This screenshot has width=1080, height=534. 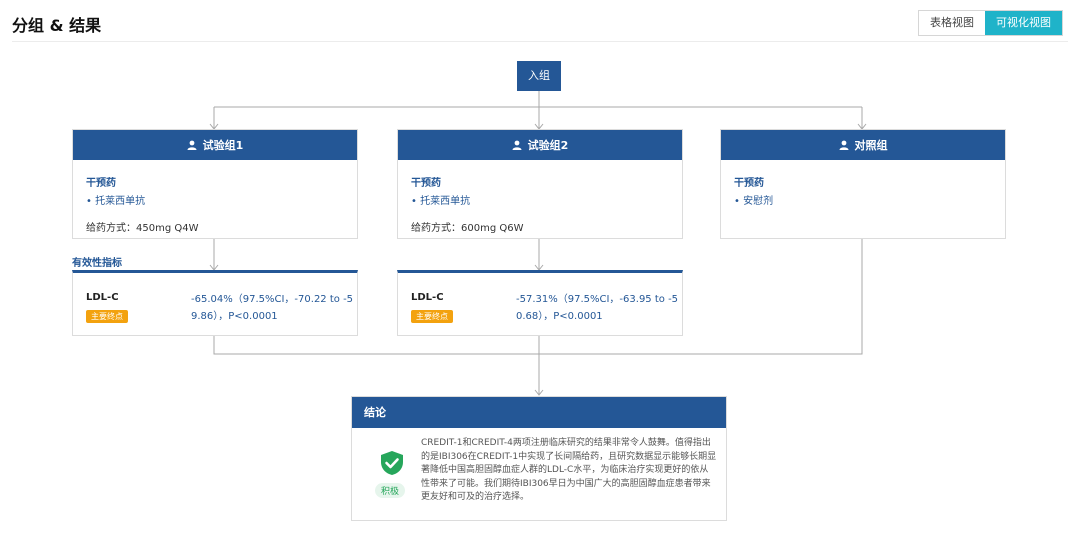 What do you see at coordinates (97, 263) in the screenshot?
I see `efficacy-title: 有效性指标` at bounding box center [97, 263].